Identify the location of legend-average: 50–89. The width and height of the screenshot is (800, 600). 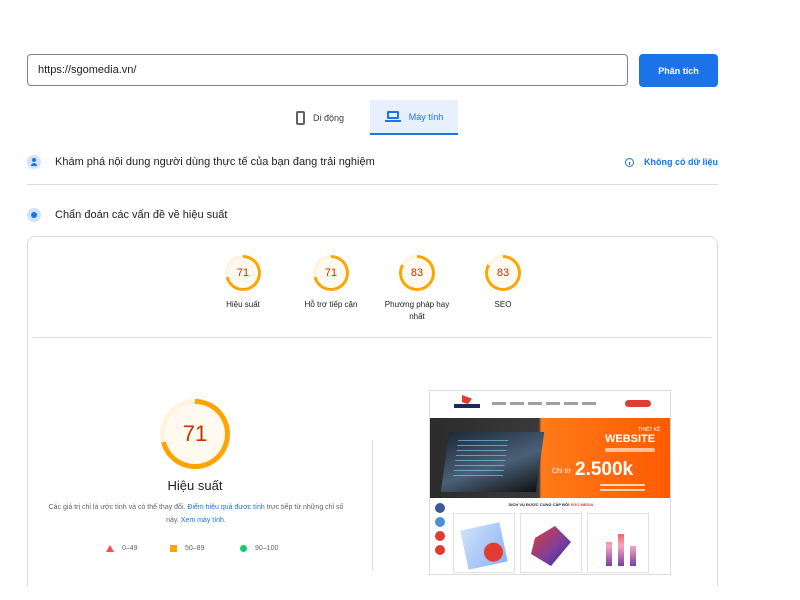
(187, 548).